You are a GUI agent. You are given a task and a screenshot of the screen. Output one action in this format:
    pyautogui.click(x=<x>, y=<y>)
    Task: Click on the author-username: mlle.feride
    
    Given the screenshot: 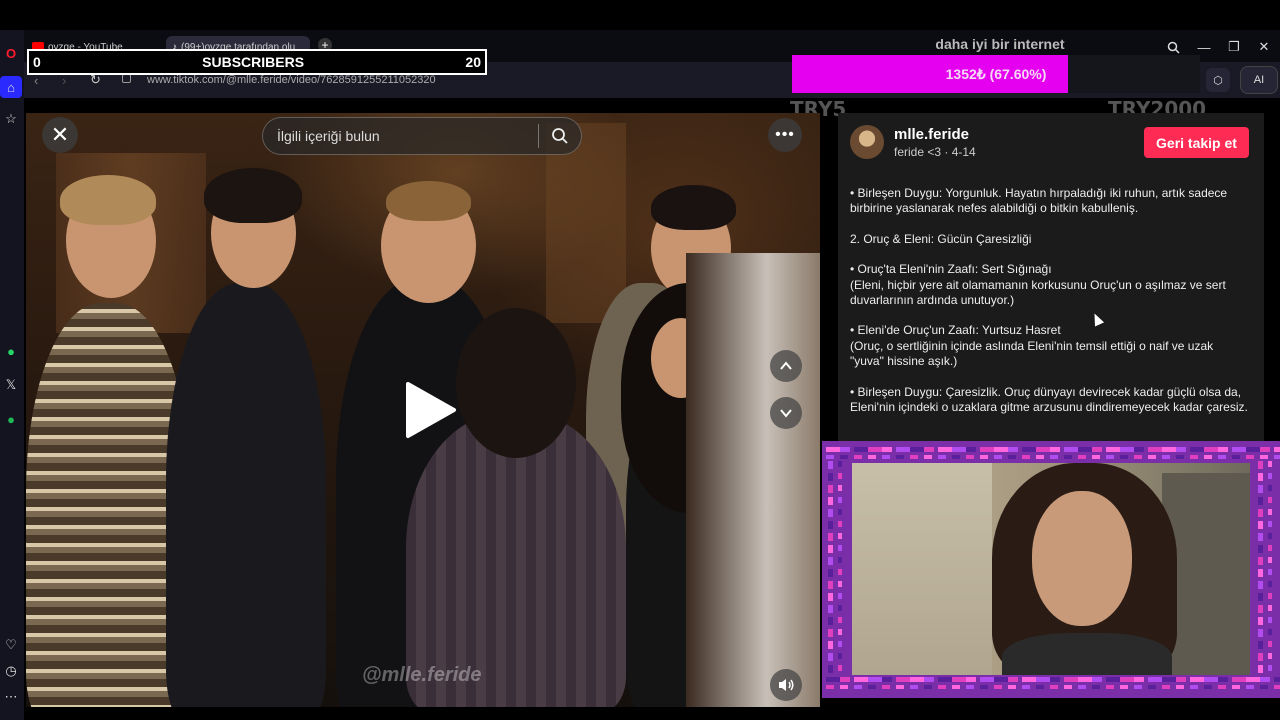 What is the action you would take?
    pyautogui.click(x=931, y=134)
    